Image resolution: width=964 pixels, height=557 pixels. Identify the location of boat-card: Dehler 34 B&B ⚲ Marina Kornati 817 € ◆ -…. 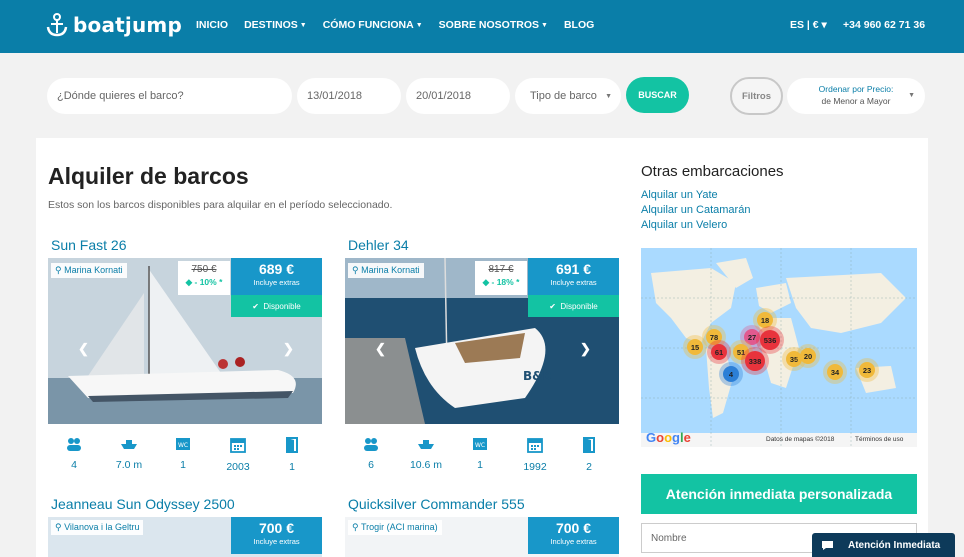
(482, 357).